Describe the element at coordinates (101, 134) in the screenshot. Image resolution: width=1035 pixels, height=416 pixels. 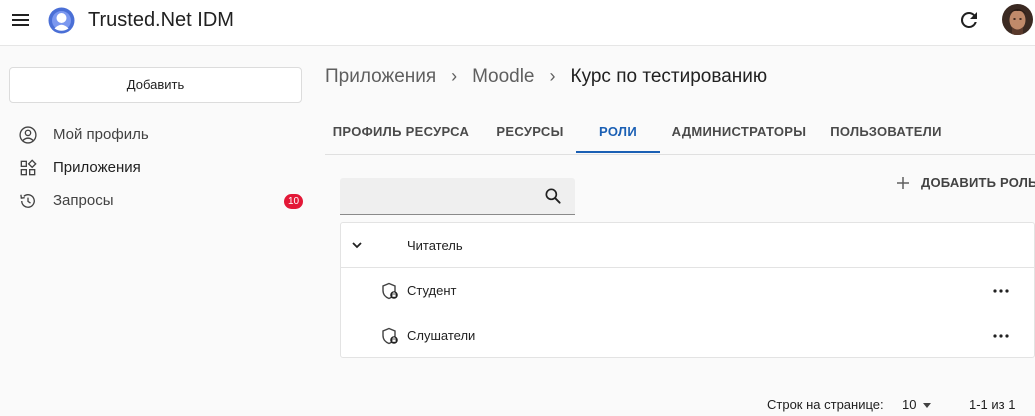
I see `sidebar-item-label: Мой профиль` at that location.